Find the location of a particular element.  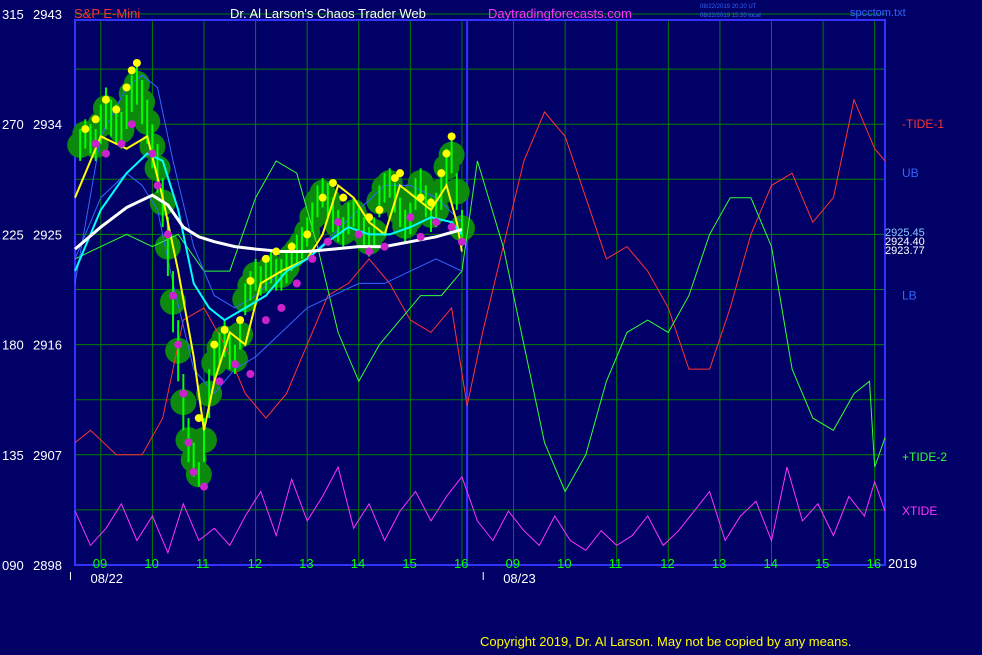

y-tick-label: 180 is located at coordinates (13, 345).